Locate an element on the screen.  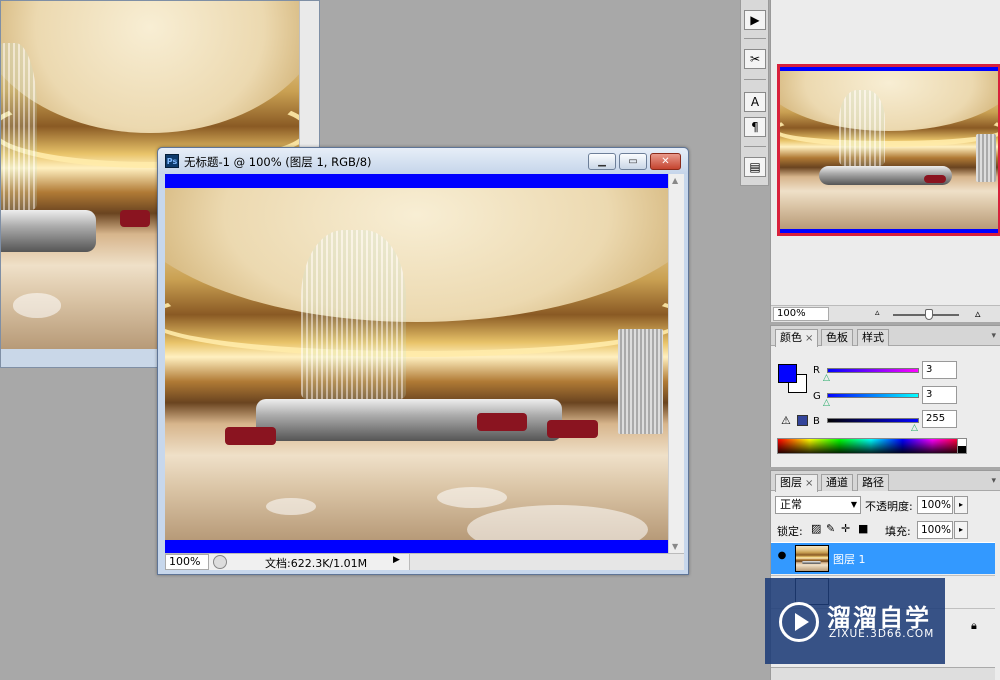
navigator-panel: 100% ▵ ▵ is located at coordinates (885, 161).